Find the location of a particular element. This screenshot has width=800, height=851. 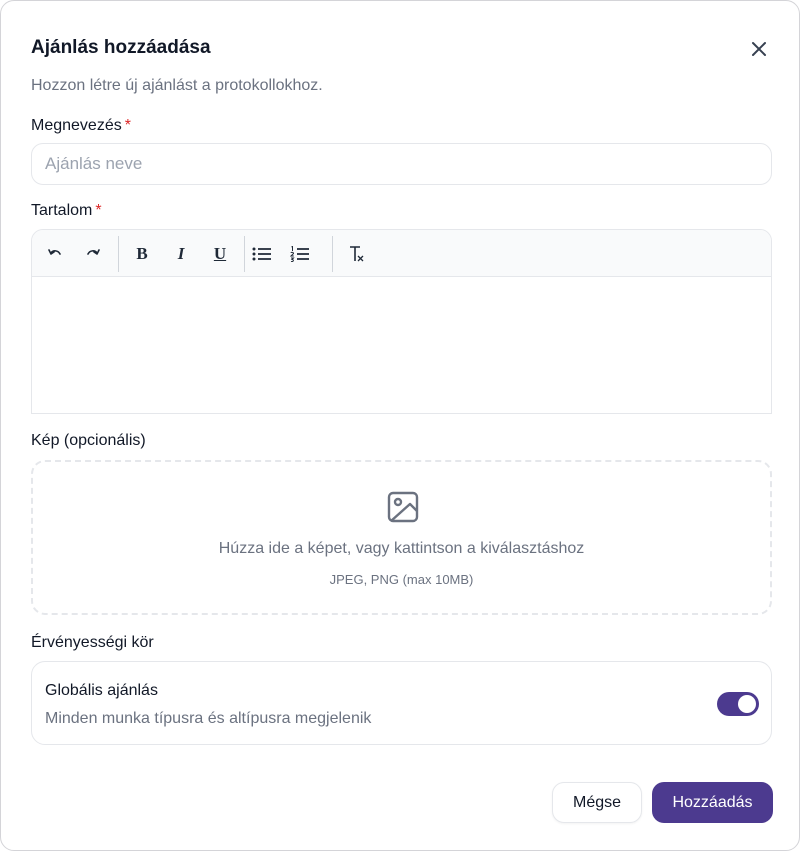

cancel-button: Mégse is located at coordinates (597, 802).